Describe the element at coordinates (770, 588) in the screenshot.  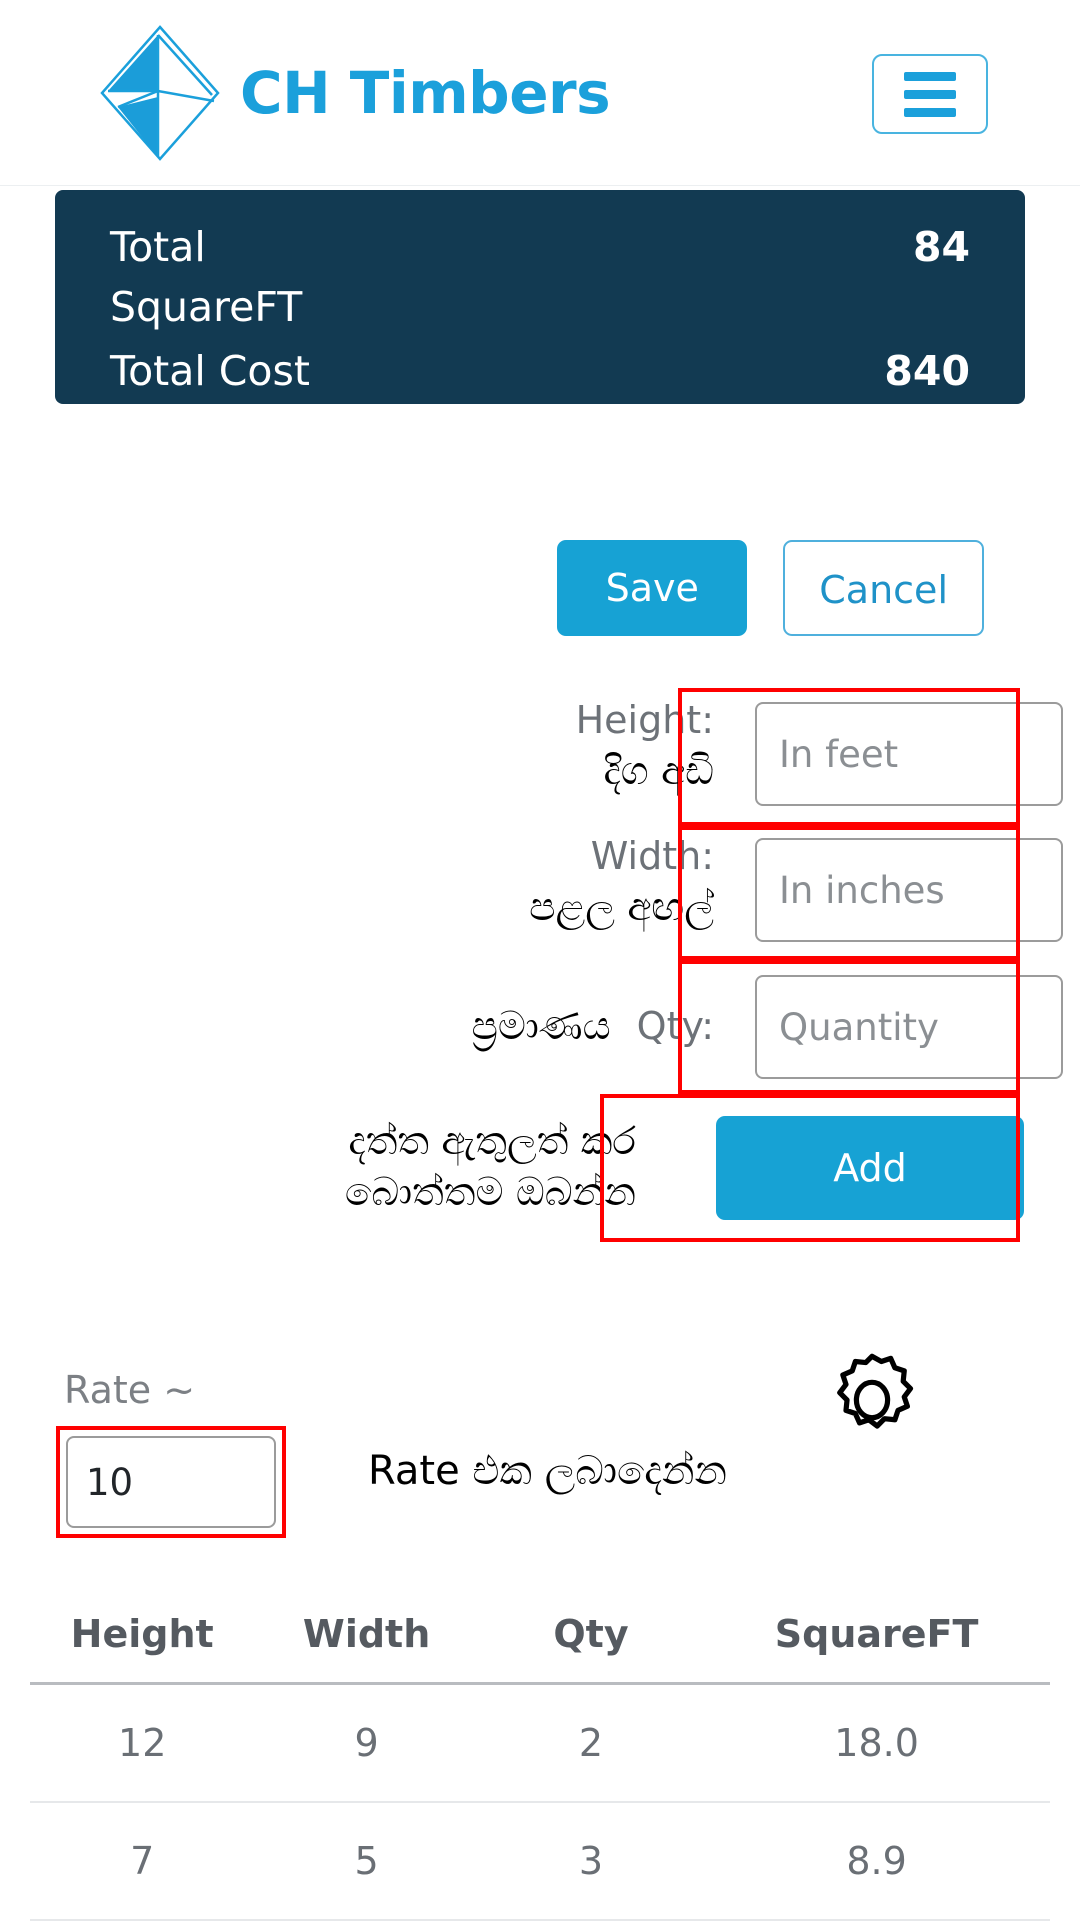
I see `action-buttons: Save Cancel` at that location.